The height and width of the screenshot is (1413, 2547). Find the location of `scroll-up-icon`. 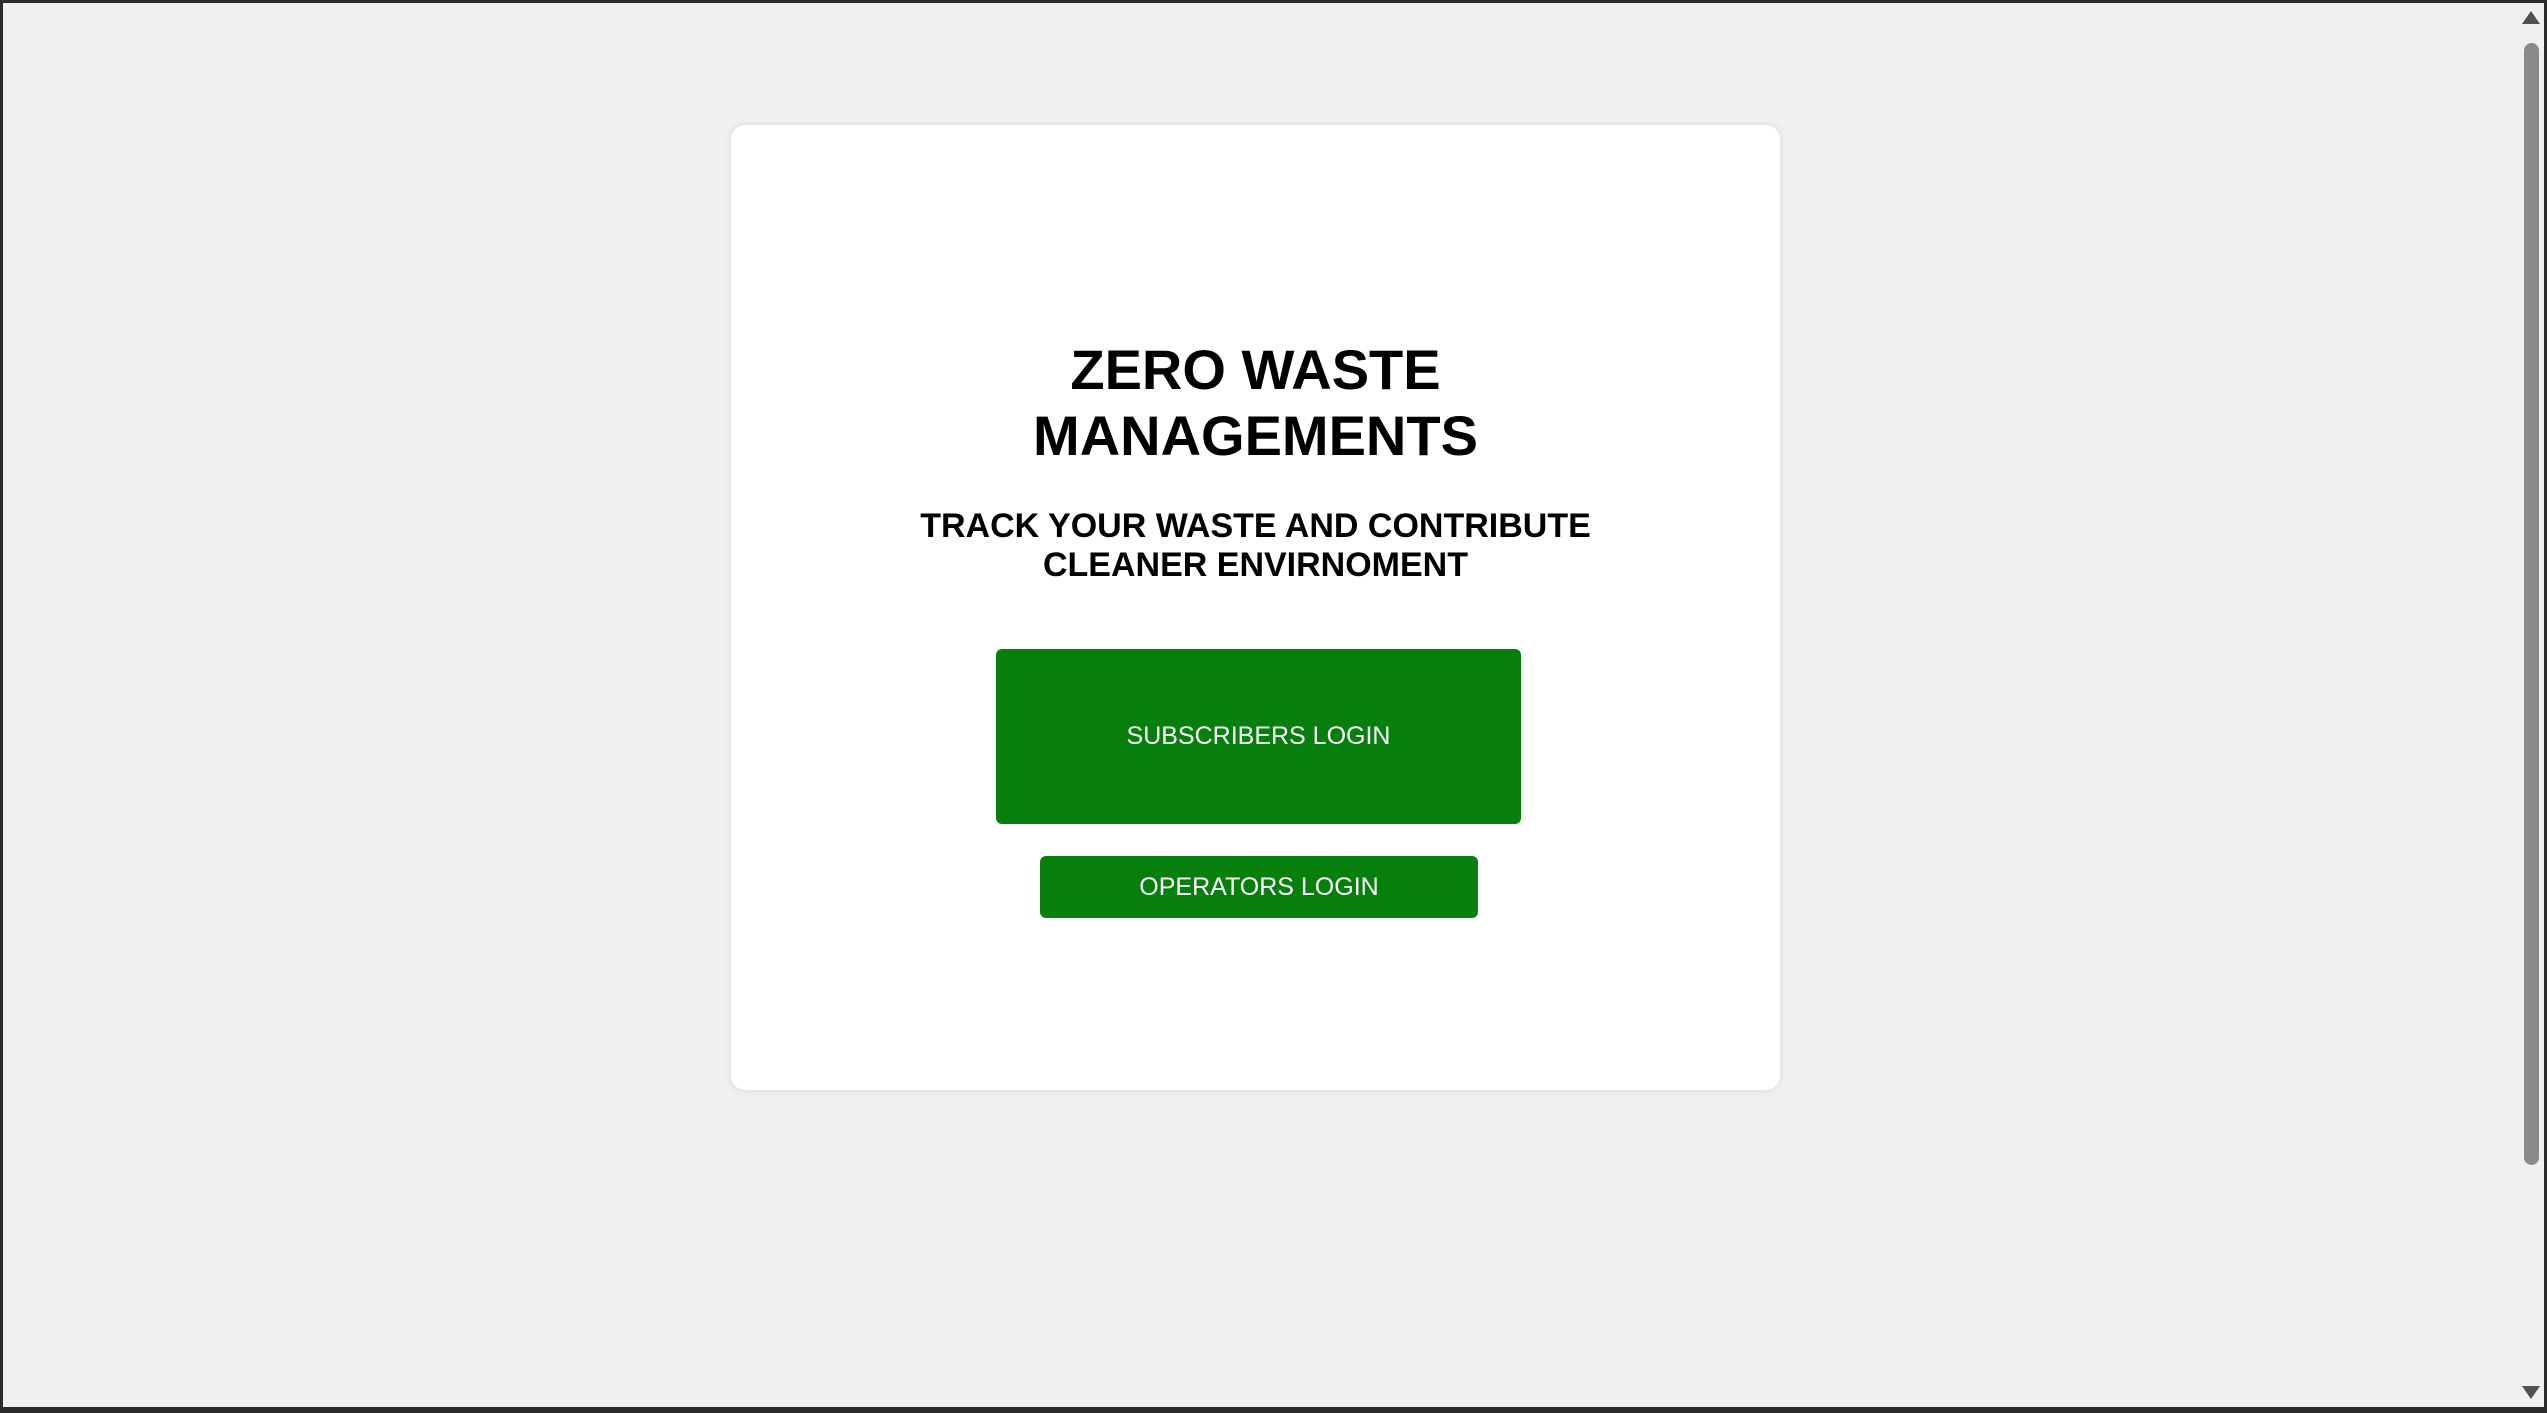

scroll-up-icon is located at coordinates (2531, 17).